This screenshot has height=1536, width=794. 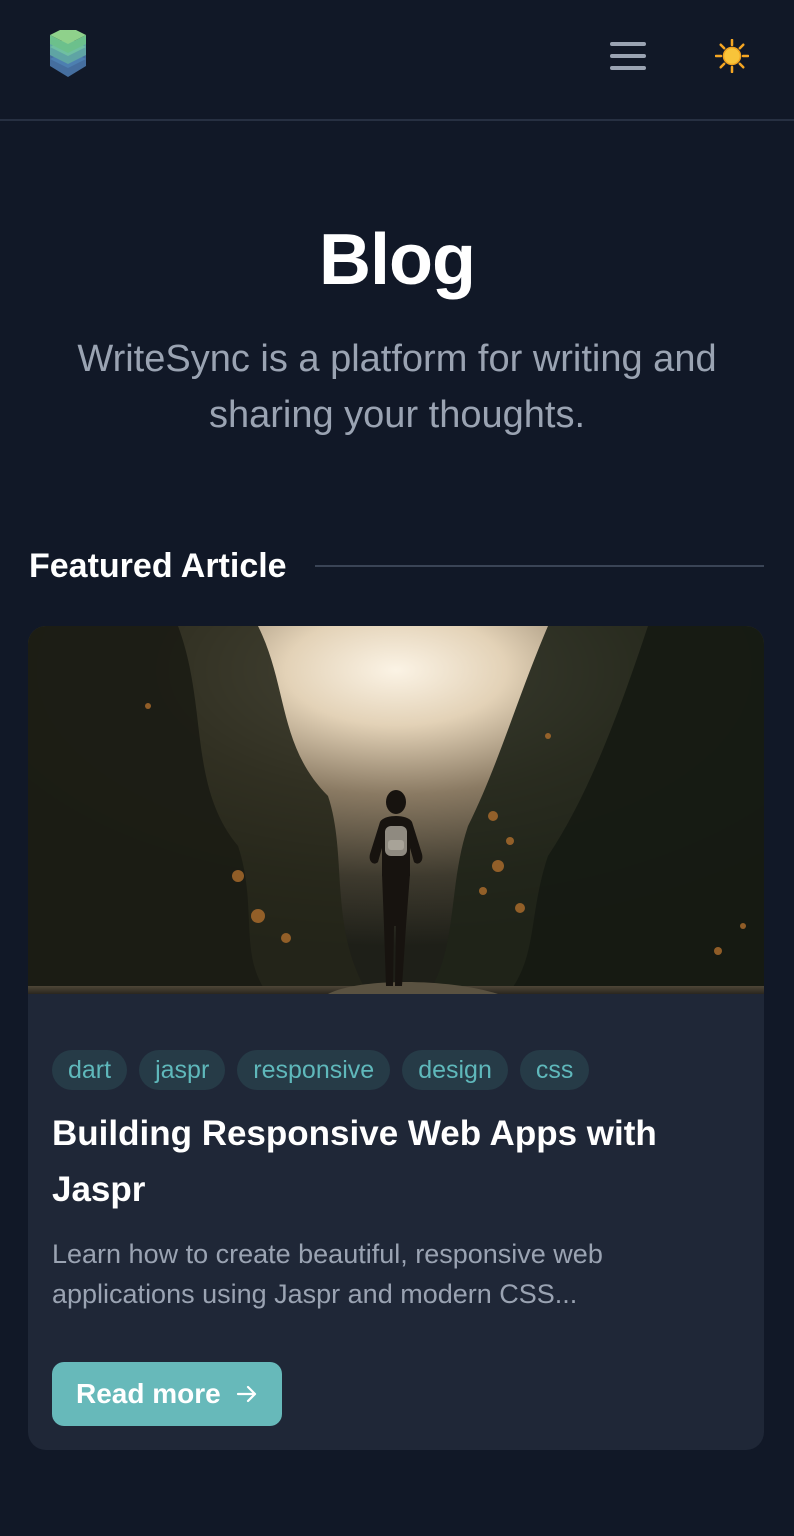 What do you see at coordinates (539, 566) in the screenshot?
I see `section-divider` at bounding box center [539, 566].